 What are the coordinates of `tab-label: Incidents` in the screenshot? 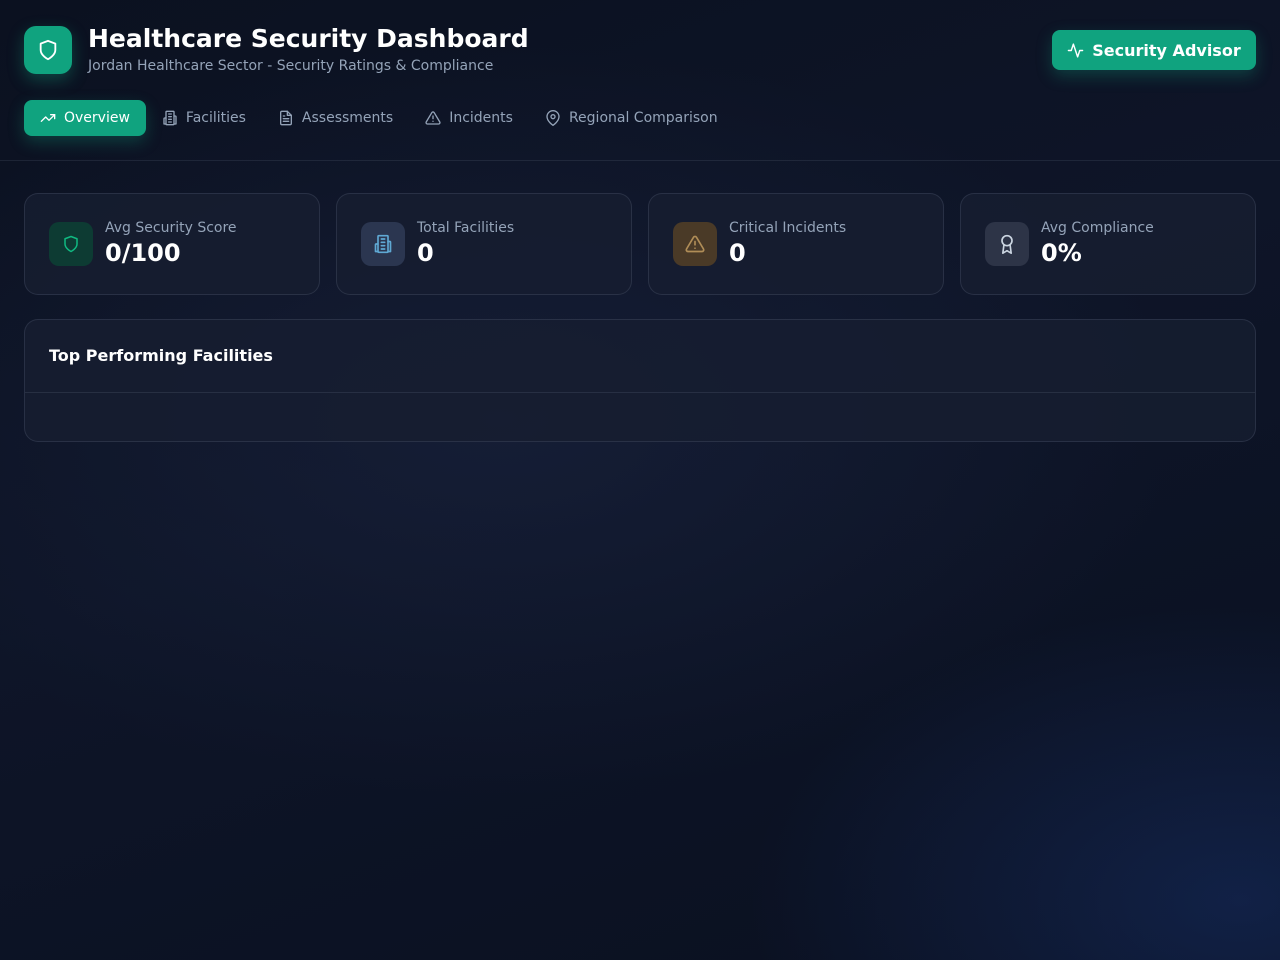 It's located at (481, 118).